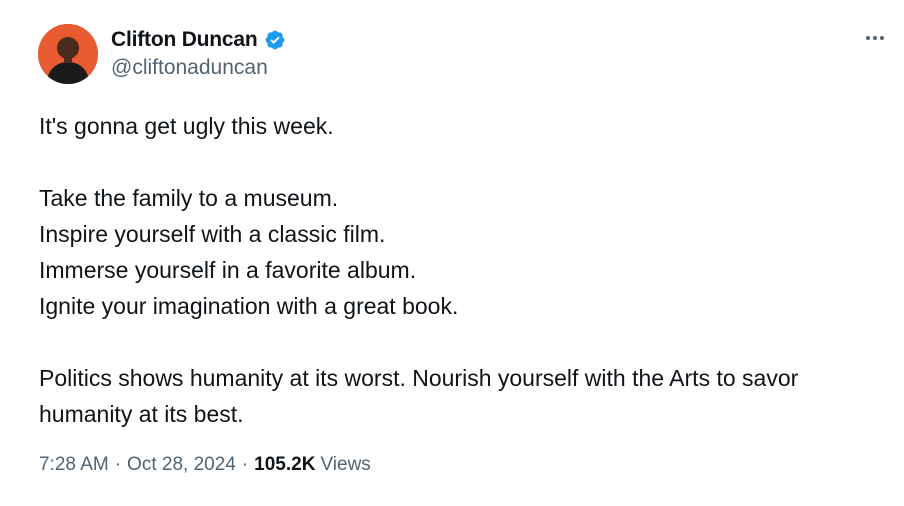 The height and width of the screenshot is (506, 904). I want to click on avatar, so click(68, 54).